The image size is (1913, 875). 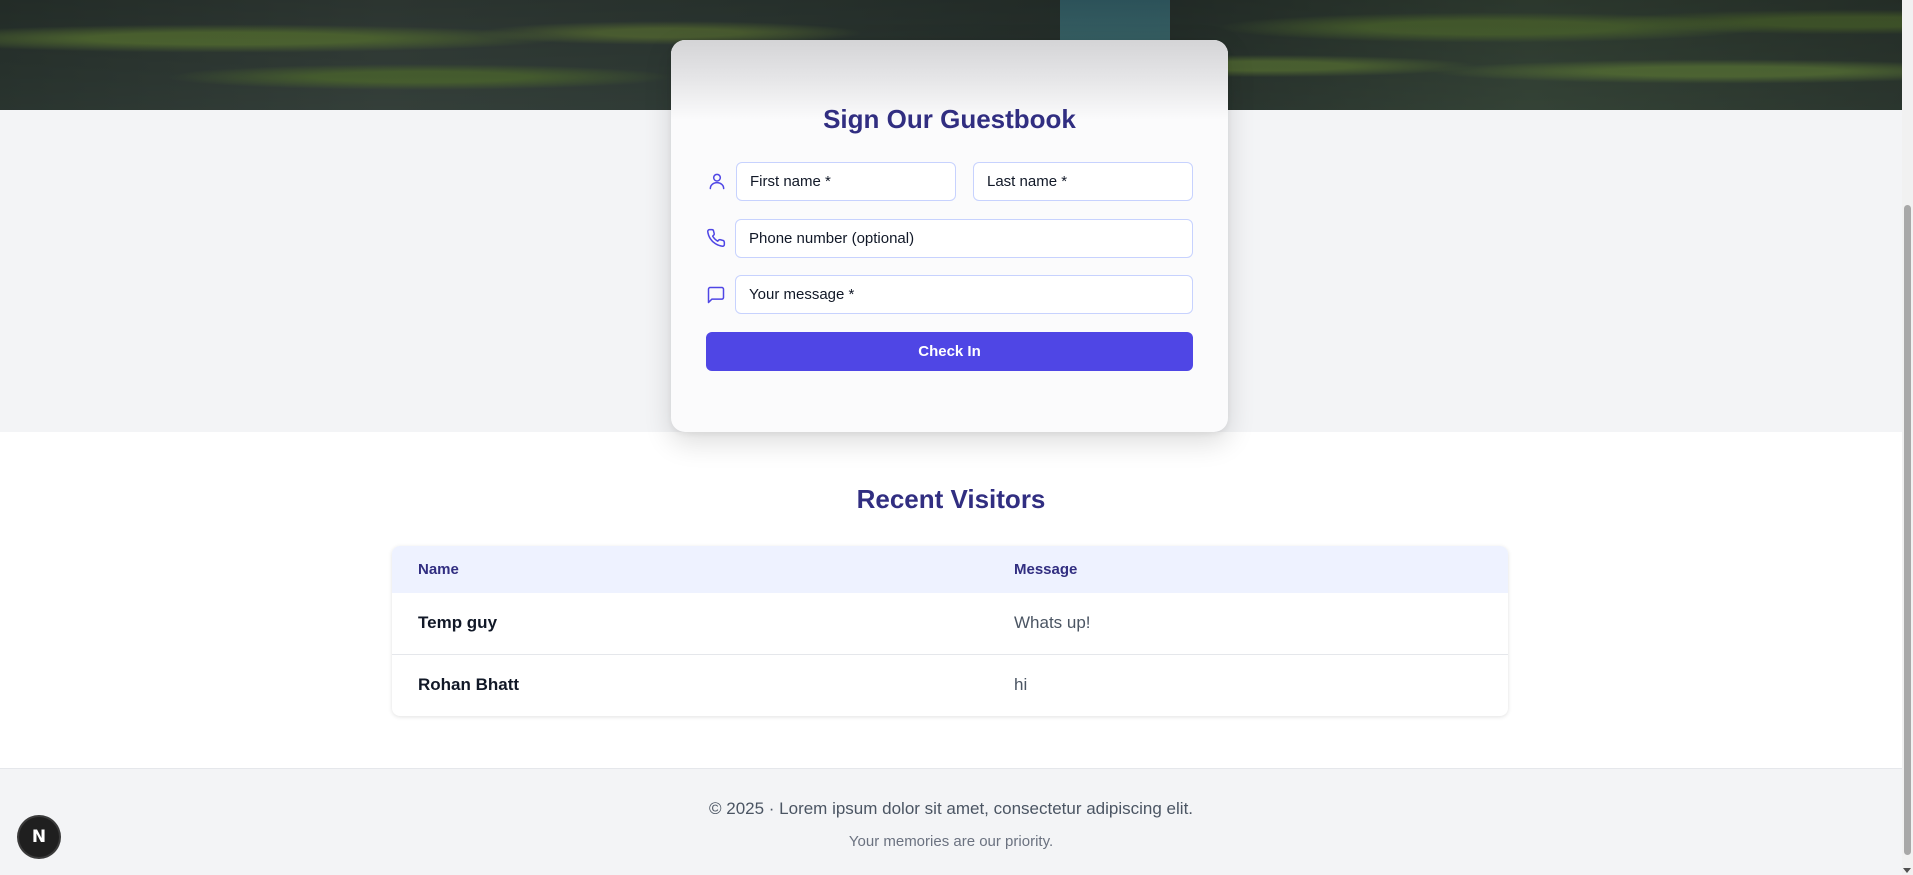 I want to click on check-in-button: Check In, so click(x=949, y=351).